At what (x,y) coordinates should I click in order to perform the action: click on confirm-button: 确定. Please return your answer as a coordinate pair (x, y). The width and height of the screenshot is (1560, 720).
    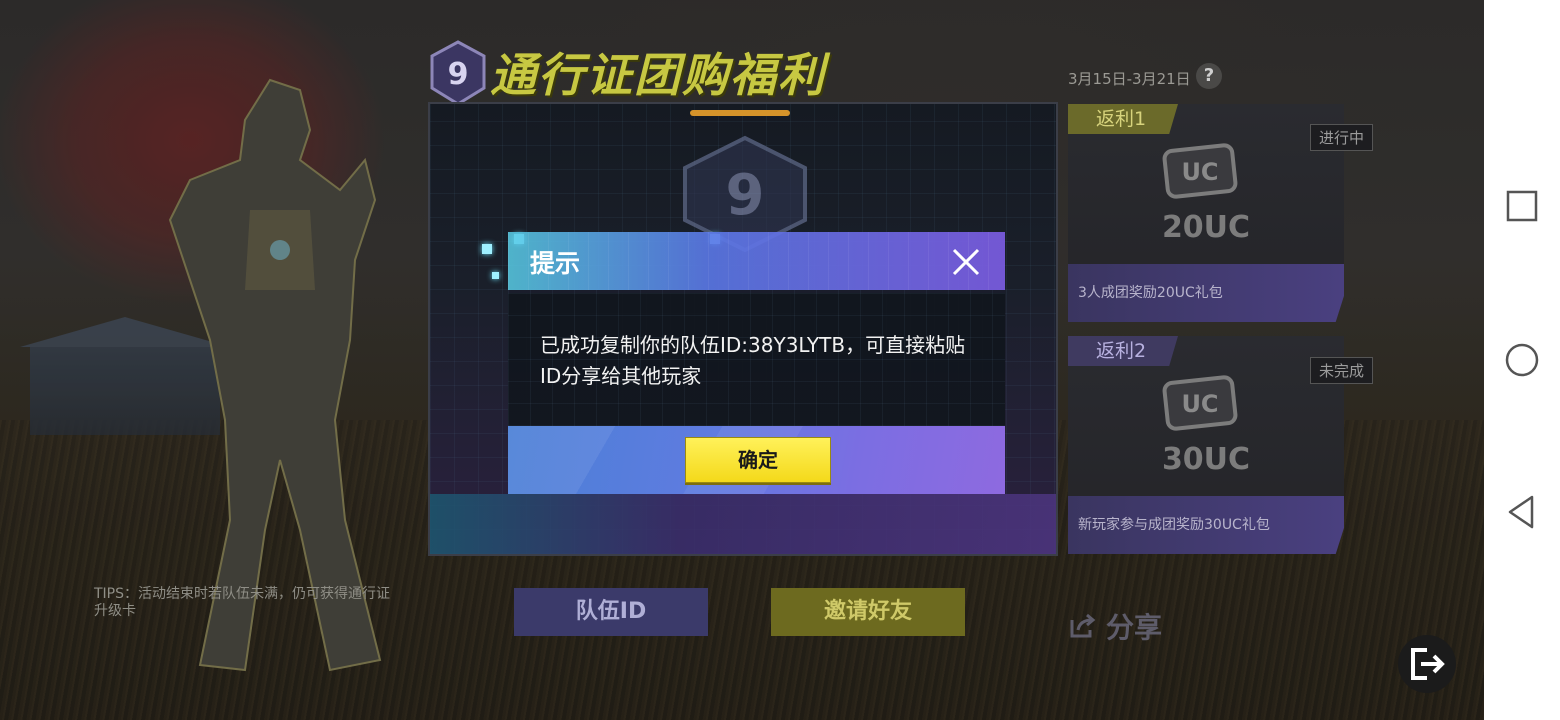
    Looking at the image, I should click on (758, 460).